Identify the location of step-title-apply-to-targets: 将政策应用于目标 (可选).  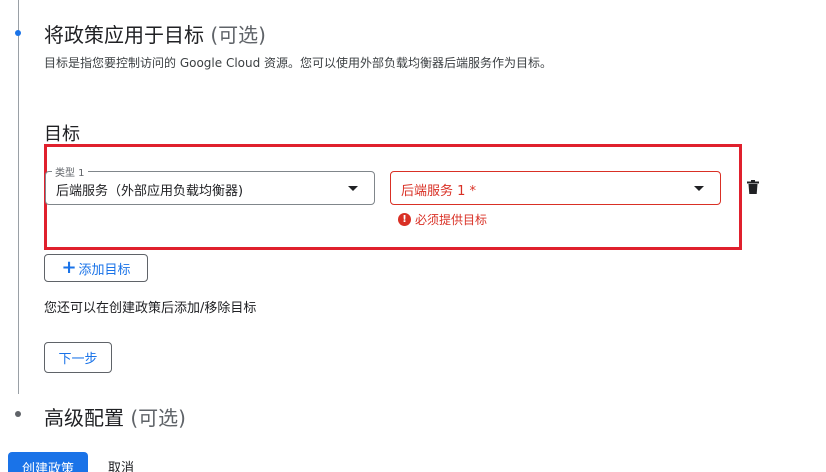
(155, 33).